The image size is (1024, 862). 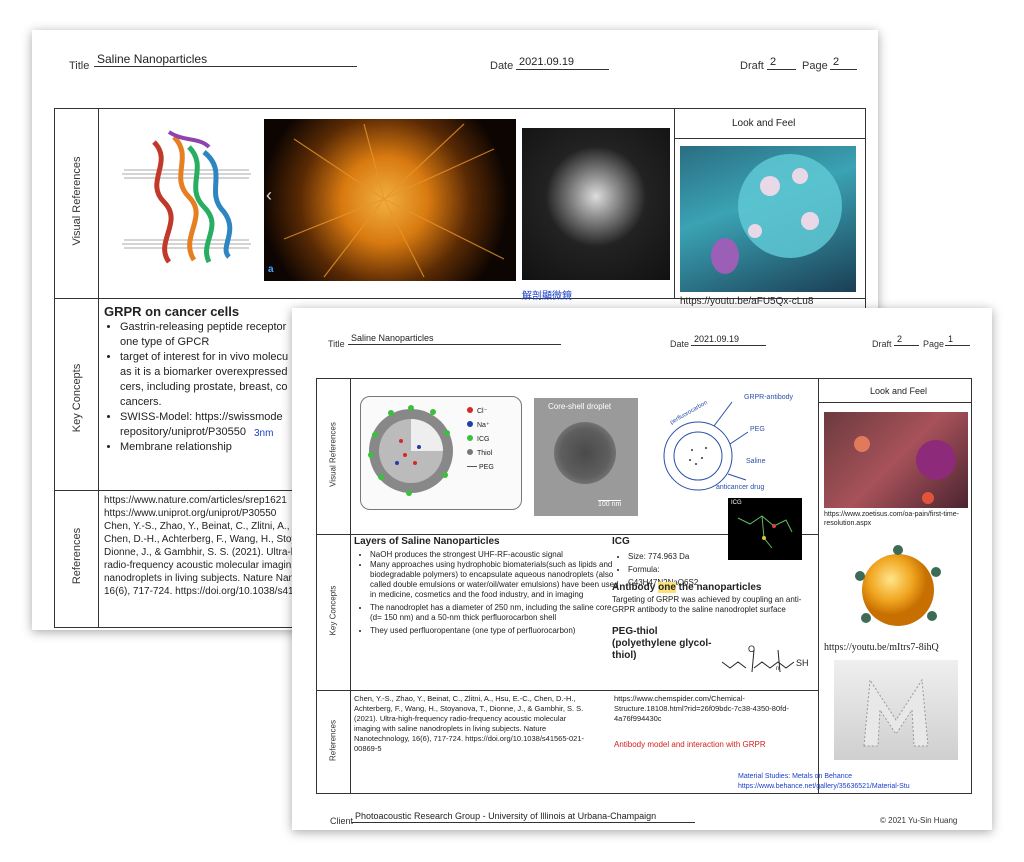 I want to click on list-item: Membrane relationship, so click(x=204, y=447).